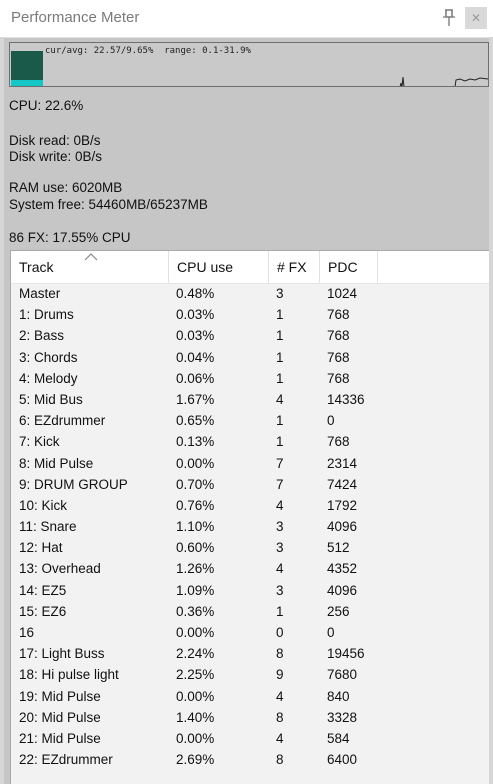  Describe the element at coordinates (342, 760) in the screenshot. I see `pdc-cell: 6400` at that location.